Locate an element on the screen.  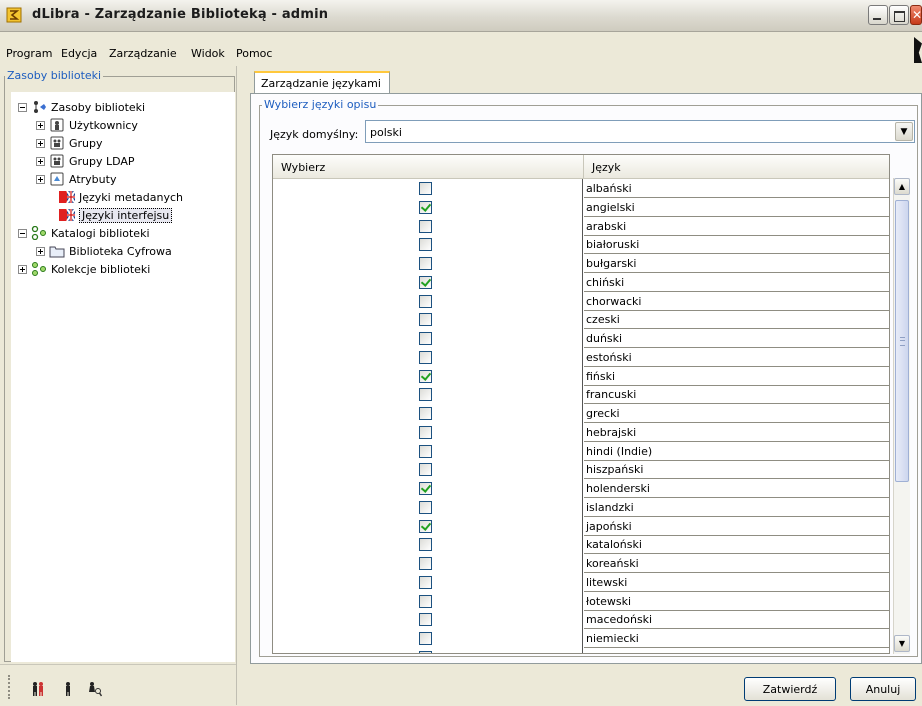
dropdown-button: ▼ is located at coordinates (904, 131).